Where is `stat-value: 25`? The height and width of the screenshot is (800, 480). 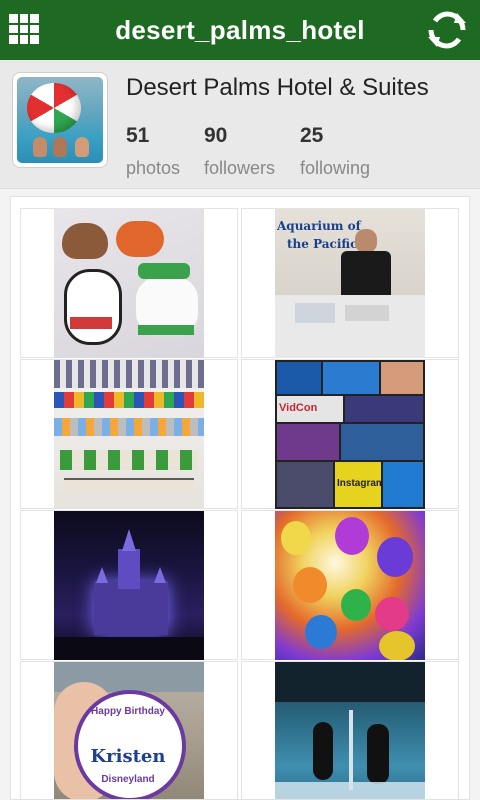
stat-value: 25 is located at coordinates (312, 135).